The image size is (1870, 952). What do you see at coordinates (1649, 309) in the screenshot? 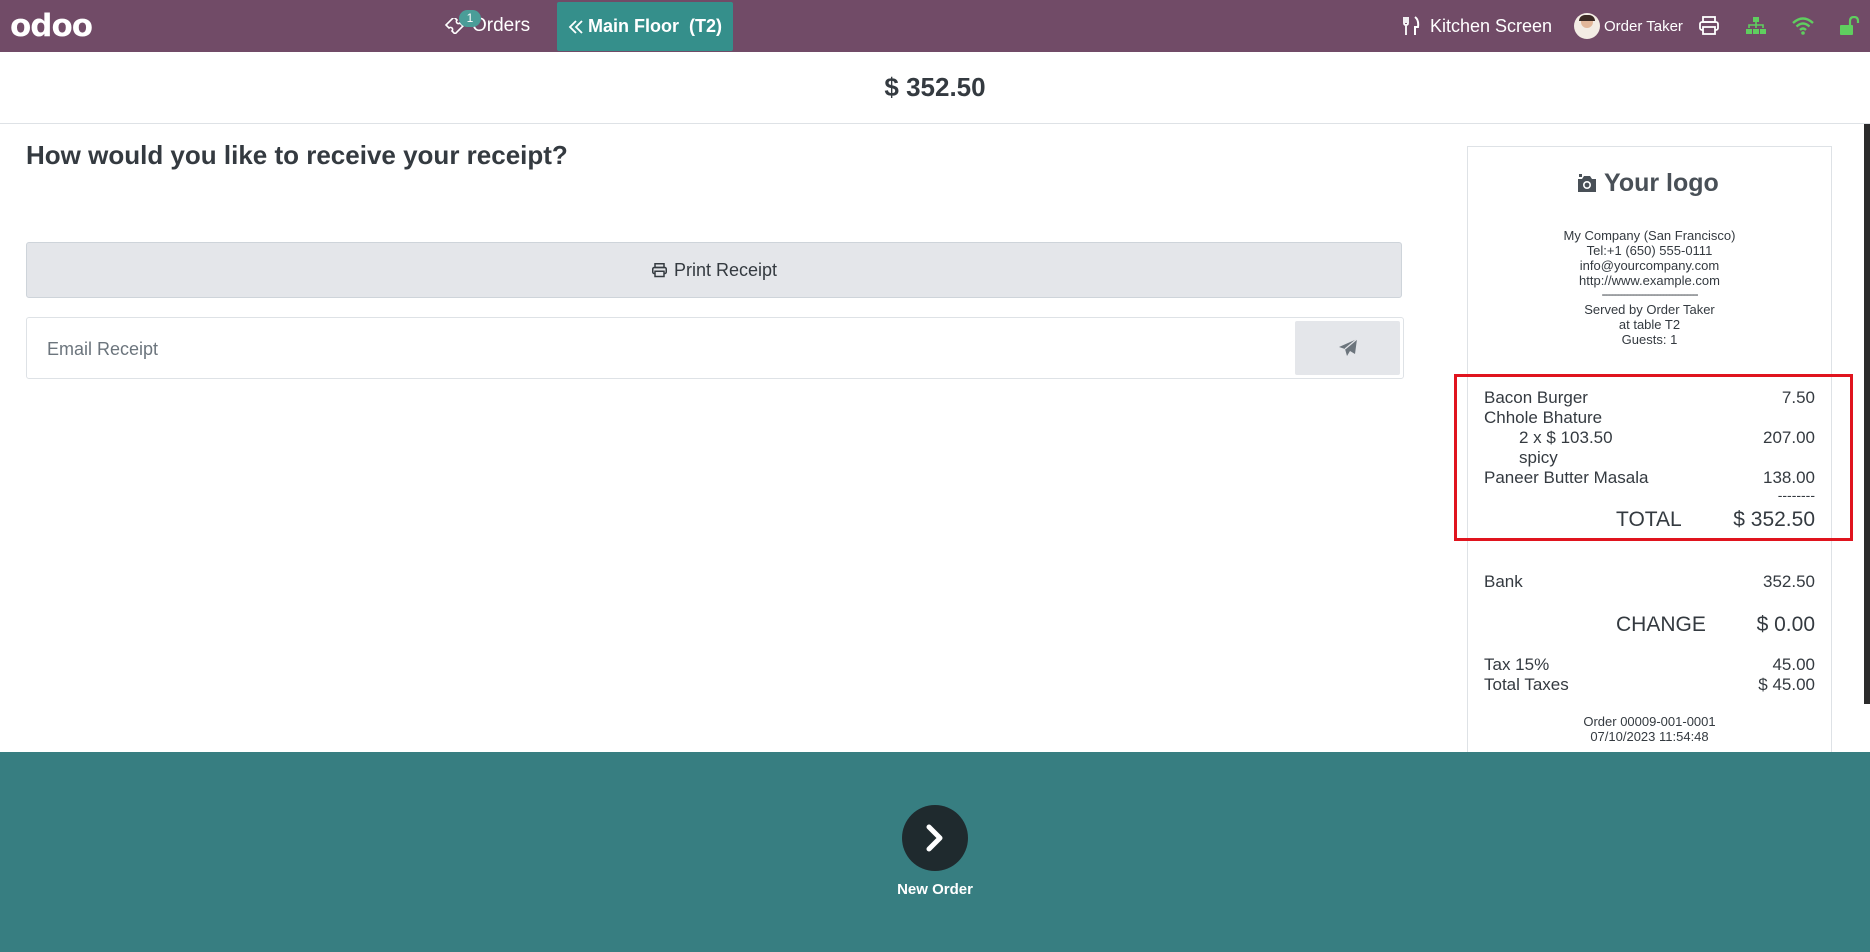
I see `served-by: Served by Order Taker` at bounding box center [1649, 309].